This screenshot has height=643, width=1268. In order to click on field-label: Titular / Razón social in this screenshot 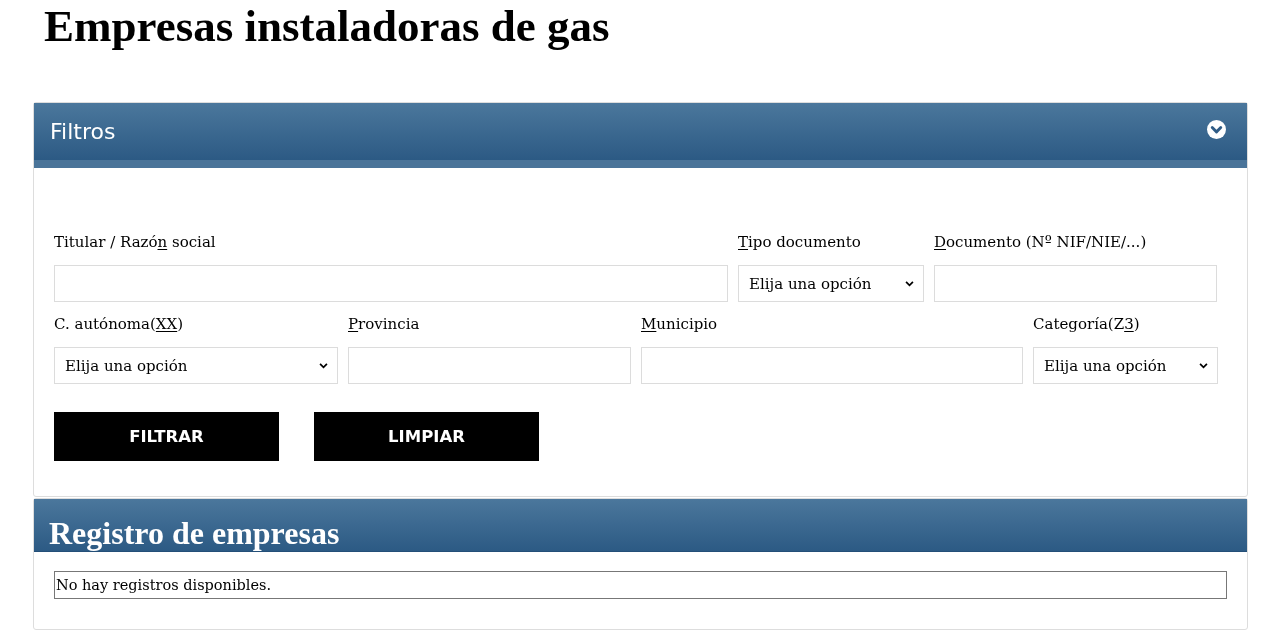, I will do `click(135, 242)`.